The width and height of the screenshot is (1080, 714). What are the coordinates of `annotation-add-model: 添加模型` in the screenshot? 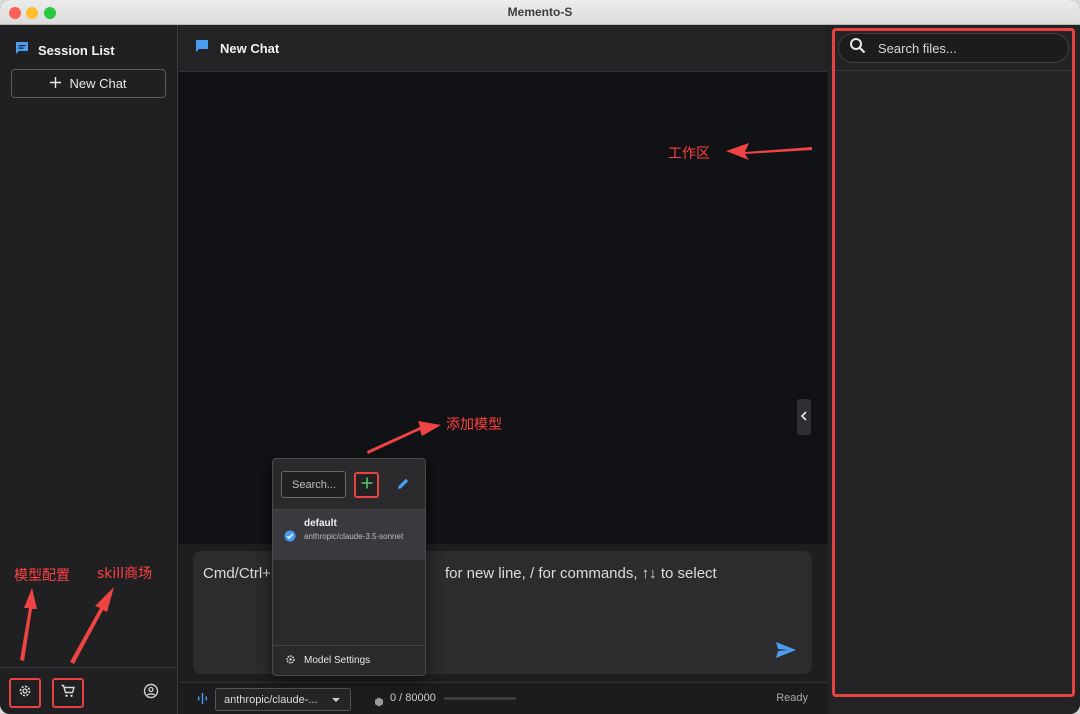 It's located at (474, 425).